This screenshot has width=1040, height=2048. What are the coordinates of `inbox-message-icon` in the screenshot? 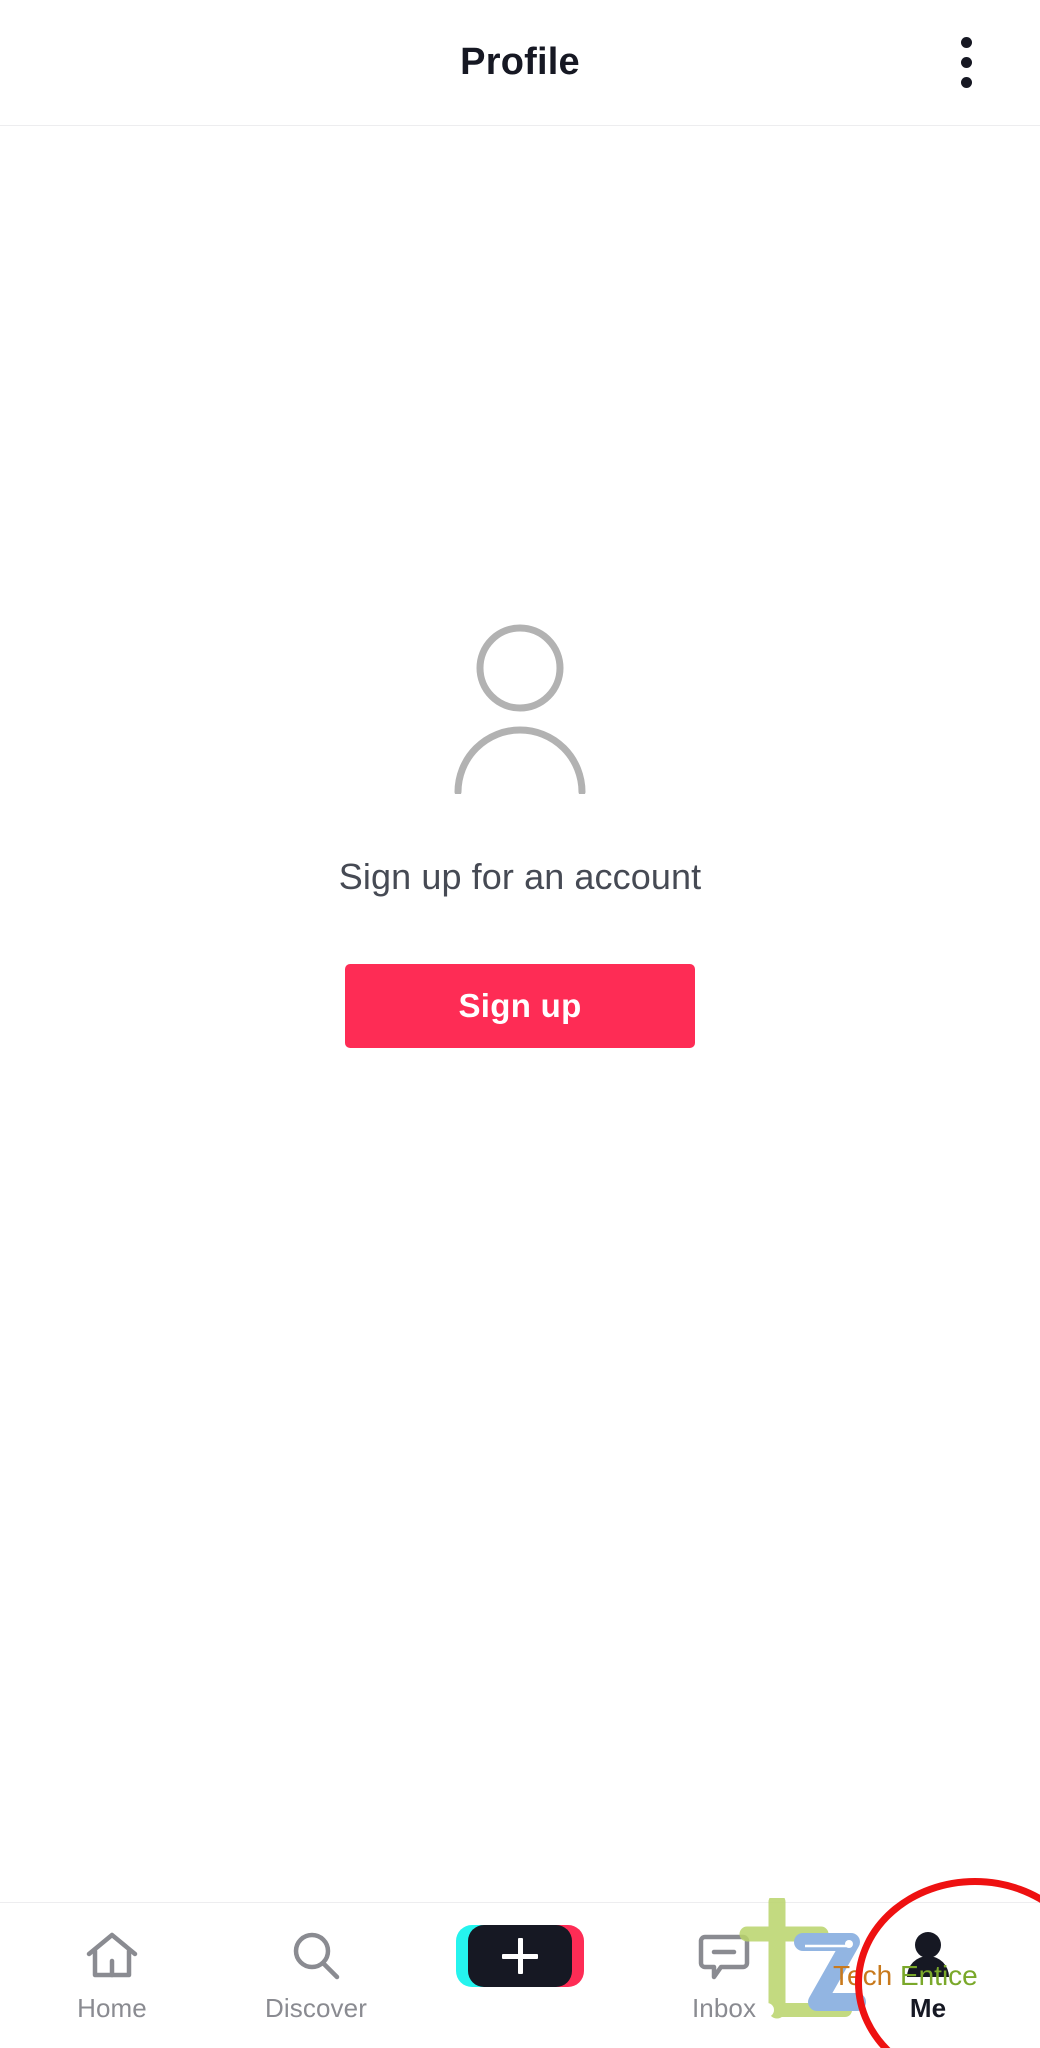 It's located at (724, 1956).